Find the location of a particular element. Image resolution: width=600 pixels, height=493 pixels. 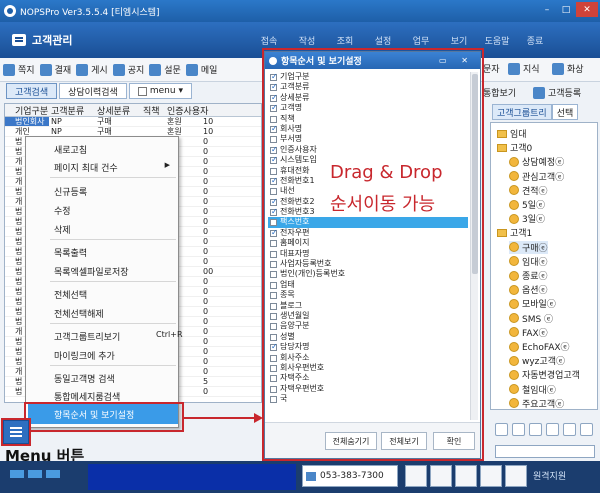

minimize-icon: – is located at coordinates (547, 9).